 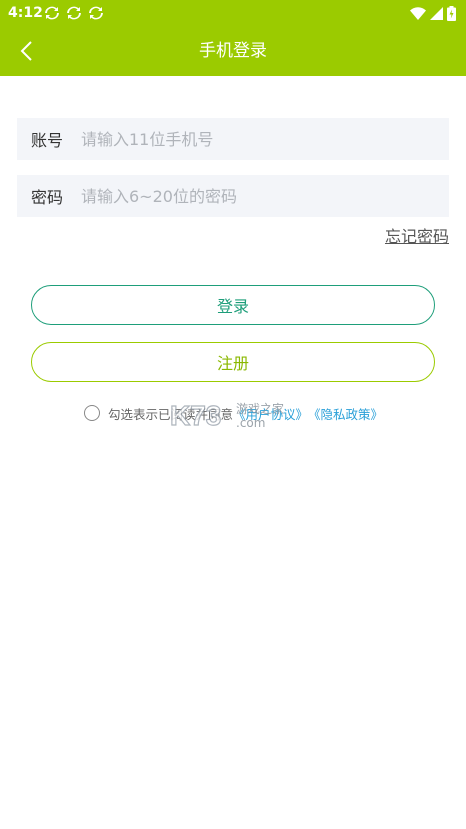 What do you see at coordinates (47, 197) in the screenshot?
I see `password-label: 密码` at bounding box center [47, 197].